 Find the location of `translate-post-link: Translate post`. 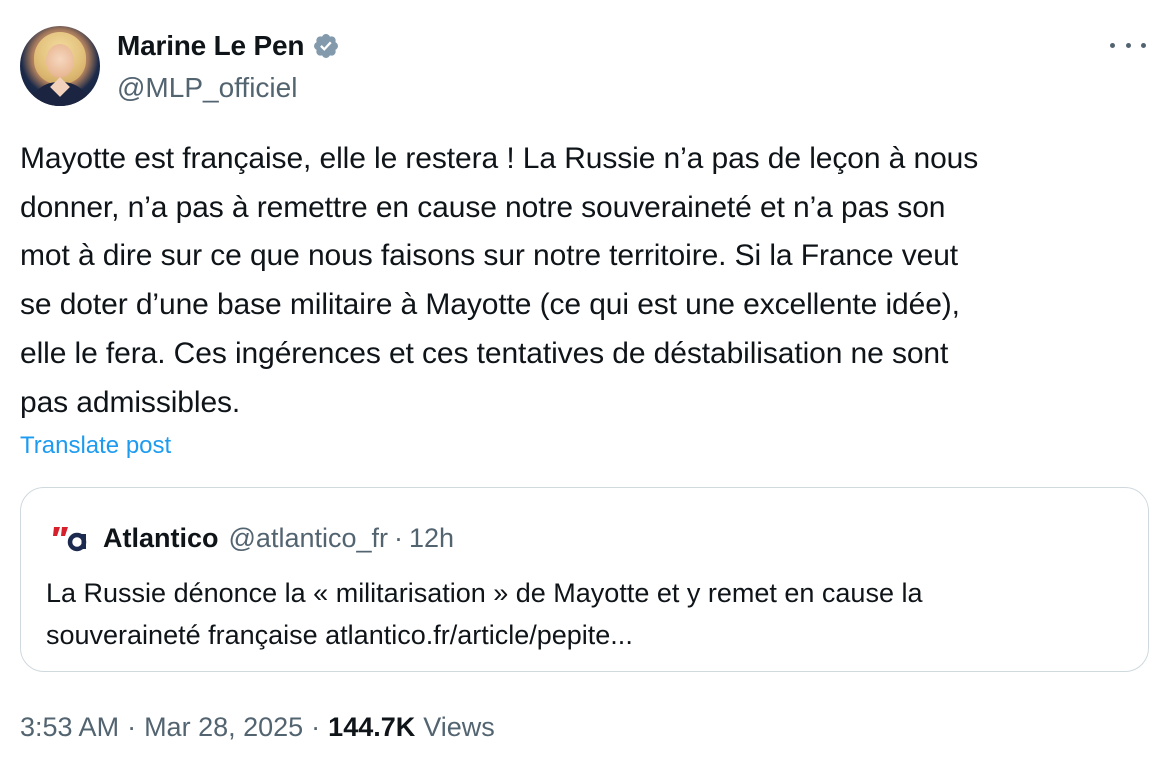

translate-post-link: Translate post is located at coordinates (95, 446).